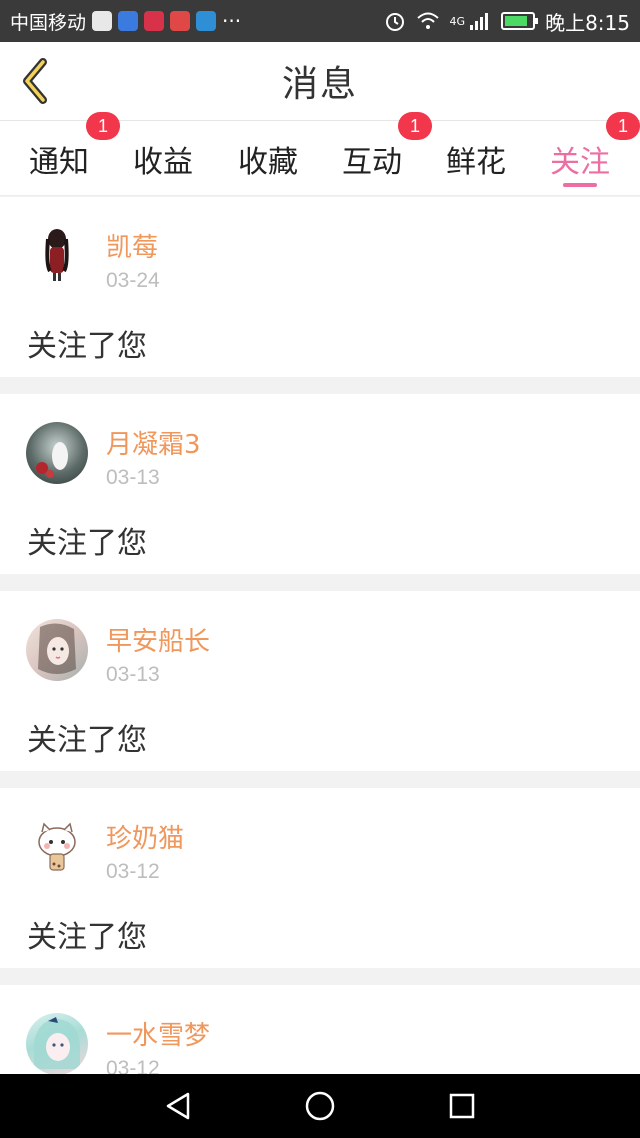 The image size is (640, 1138). I want to click on user-name: 早安船长, so click(158, 639).